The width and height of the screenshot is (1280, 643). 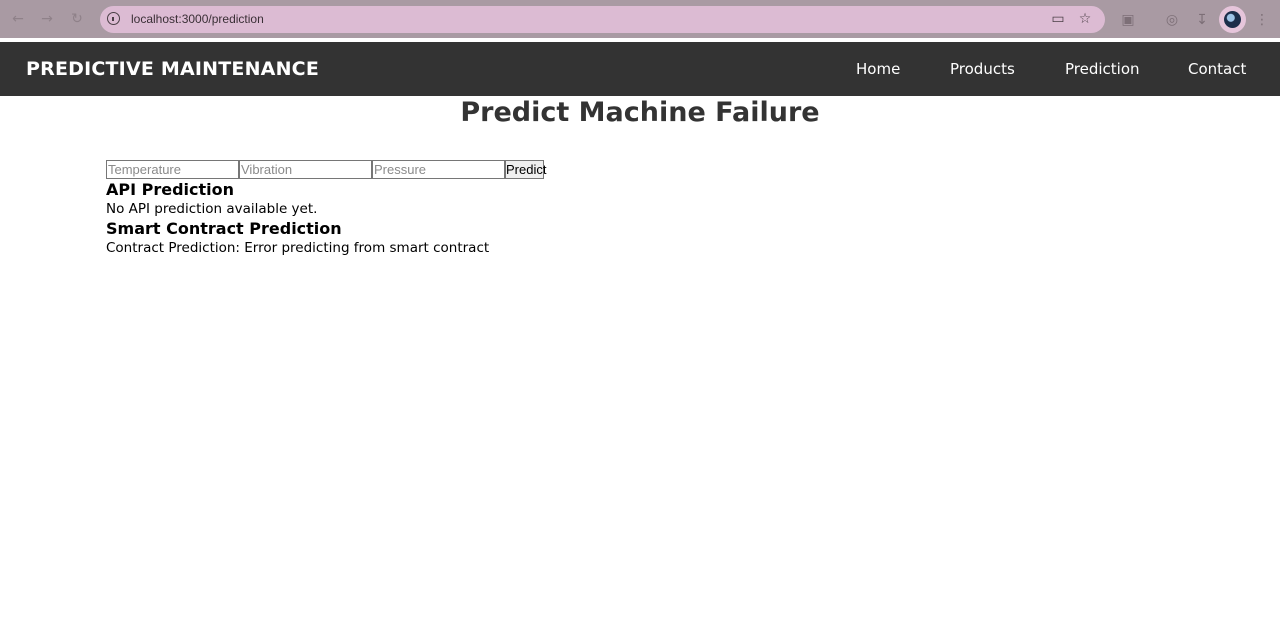 I want to click on star-icon: ☆, so click(x=1085, y=19).